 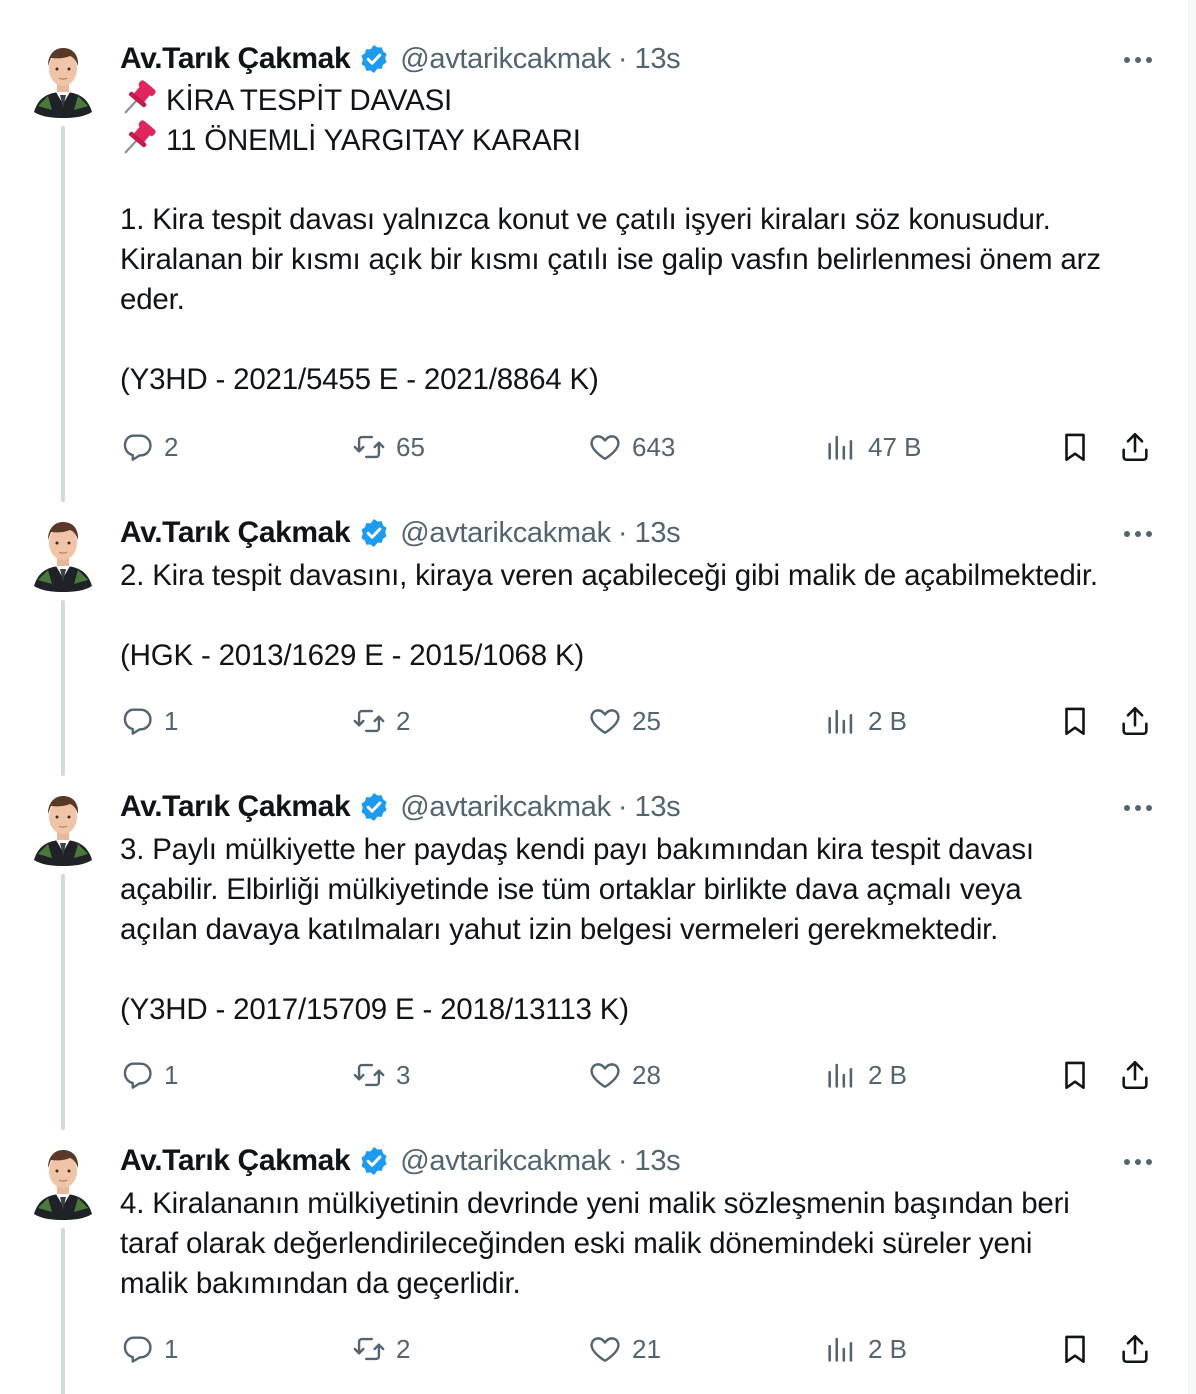 What do you see at coordinates (139, 98) in the screenshot?
I see `pushpin-icon` at bounding box center [139, 98].